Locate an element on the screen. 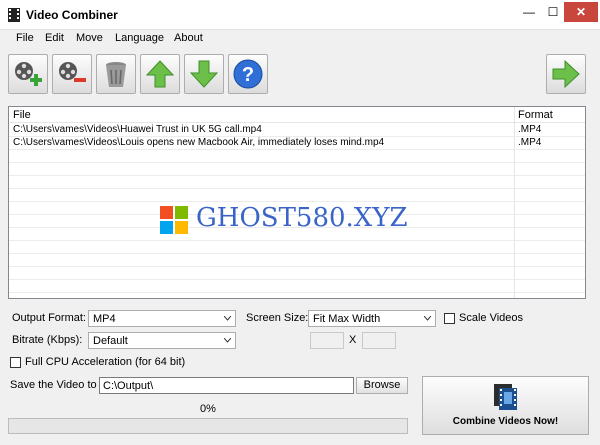  menu-file: File is located at coordinates (25, 38).